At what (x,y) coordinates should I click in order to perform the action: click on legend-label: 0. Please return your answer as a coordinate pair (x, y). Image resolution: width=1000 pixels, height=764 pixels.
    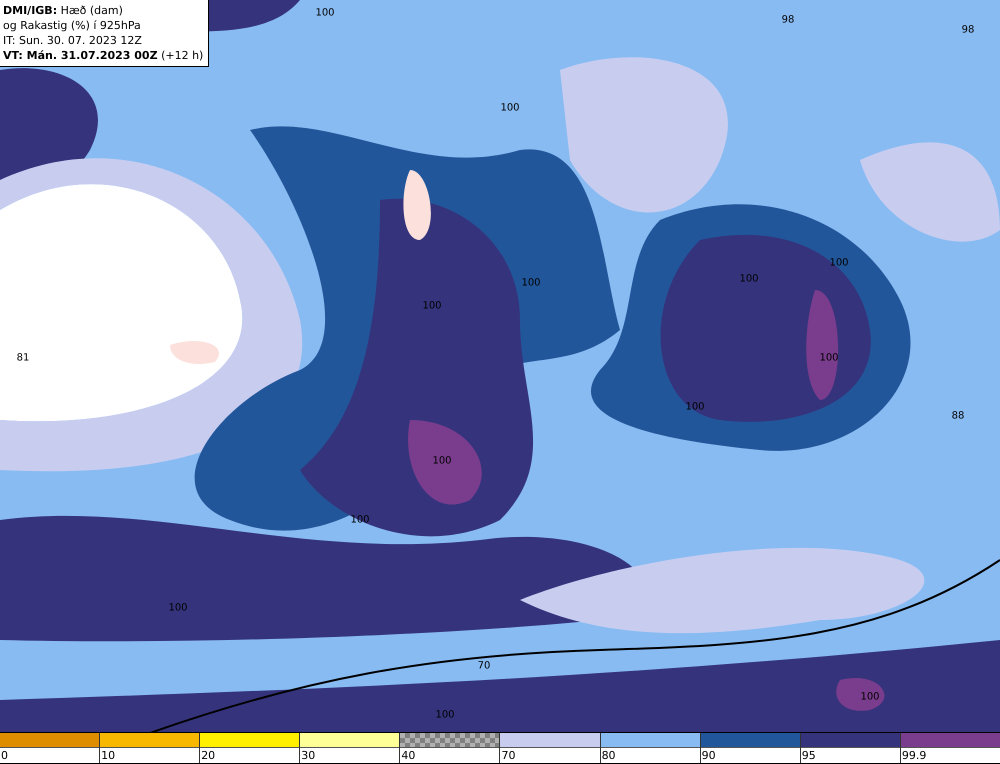
    Looking at the image, I should click on (4, 755).